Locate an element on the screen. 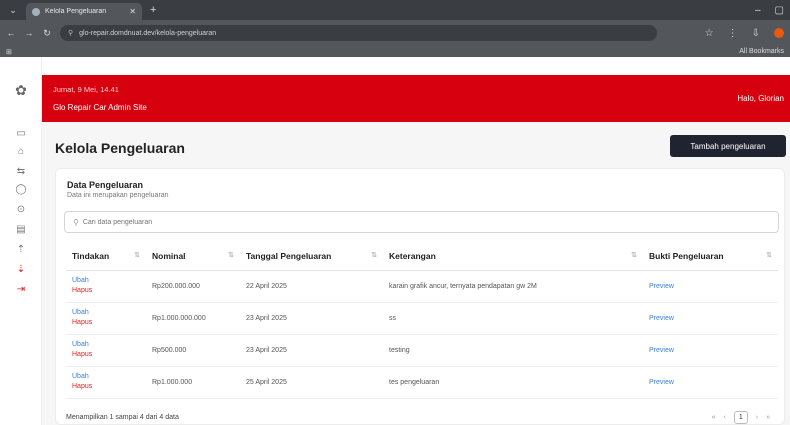 Image resolution: width=790 pixels, height=425 pixels. date-cell: 25 April 2025 is located at coordinates (311, 382).